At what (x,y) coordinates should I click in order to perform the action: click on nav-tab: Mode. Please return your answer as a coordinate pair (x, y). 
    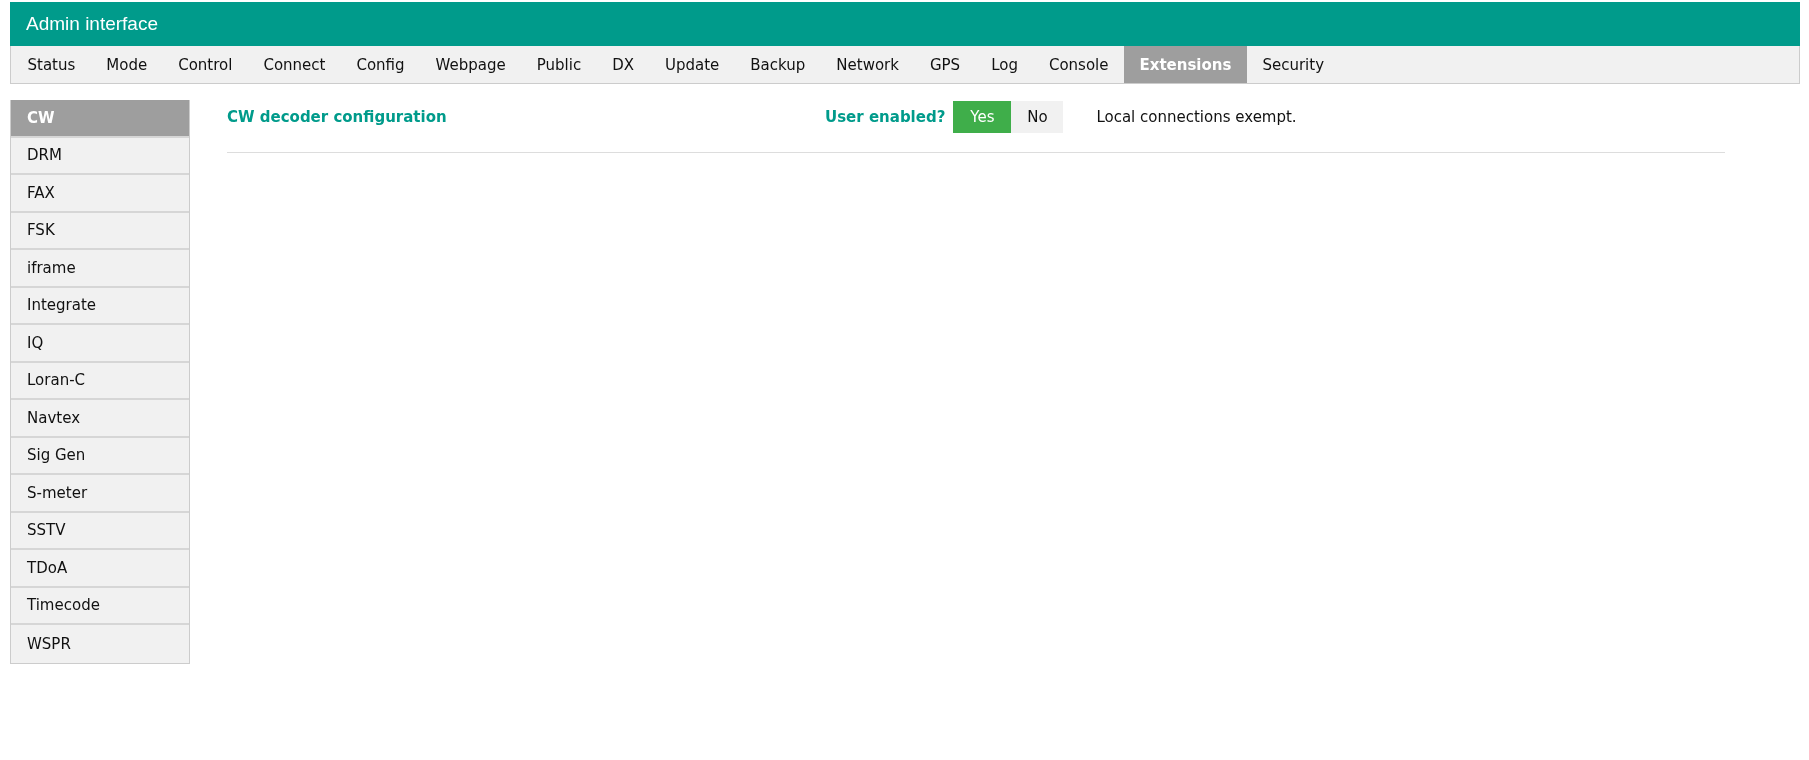
    Looking at the image, I should click on (126, 64).